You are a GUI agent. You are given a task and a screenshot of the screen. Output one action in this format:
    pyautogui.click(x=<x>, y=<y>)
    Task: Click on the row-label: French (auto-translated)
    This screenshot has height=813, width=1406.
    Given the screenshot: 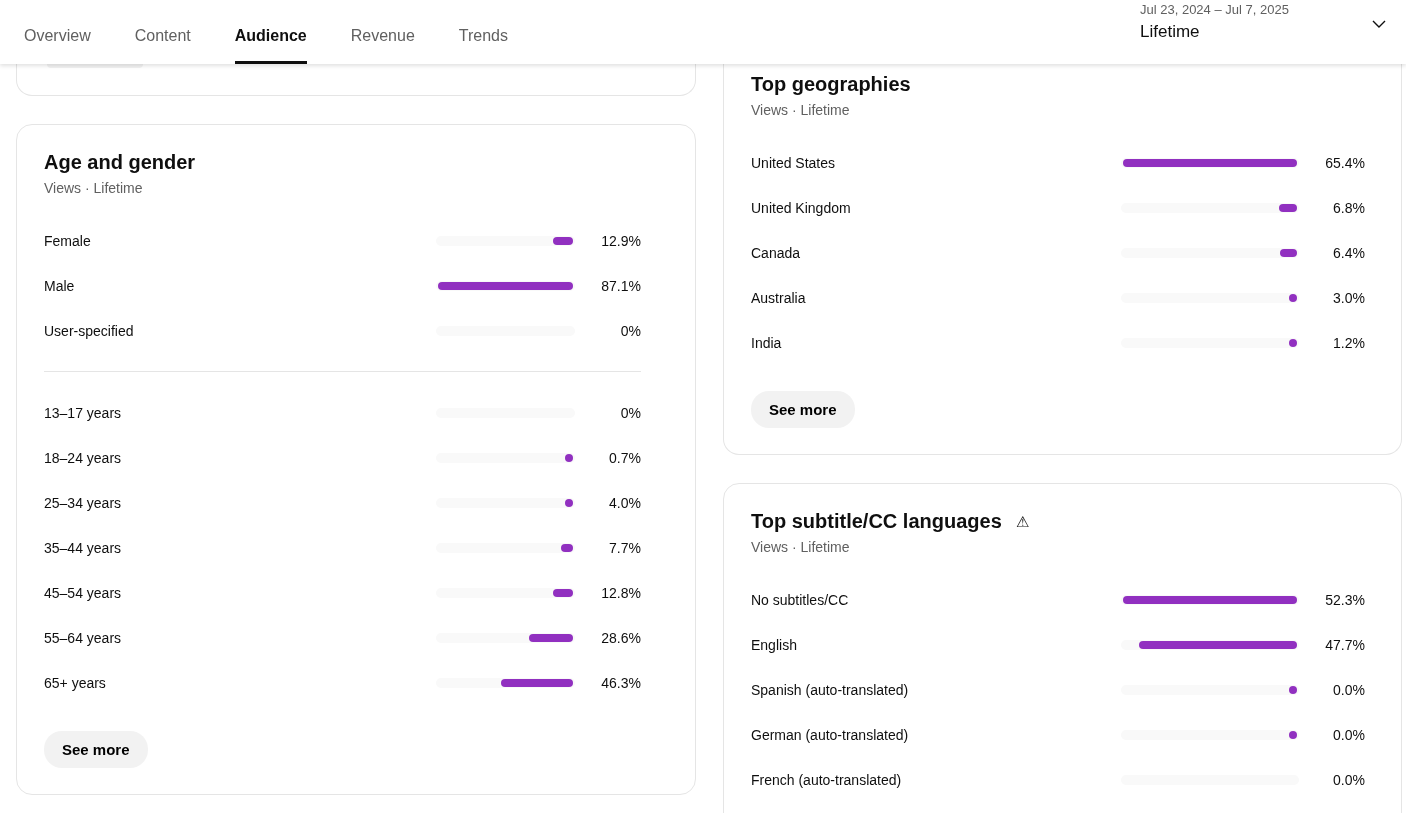 What is the action you would take?
    pyautogui.click(x=827, y=779)
    